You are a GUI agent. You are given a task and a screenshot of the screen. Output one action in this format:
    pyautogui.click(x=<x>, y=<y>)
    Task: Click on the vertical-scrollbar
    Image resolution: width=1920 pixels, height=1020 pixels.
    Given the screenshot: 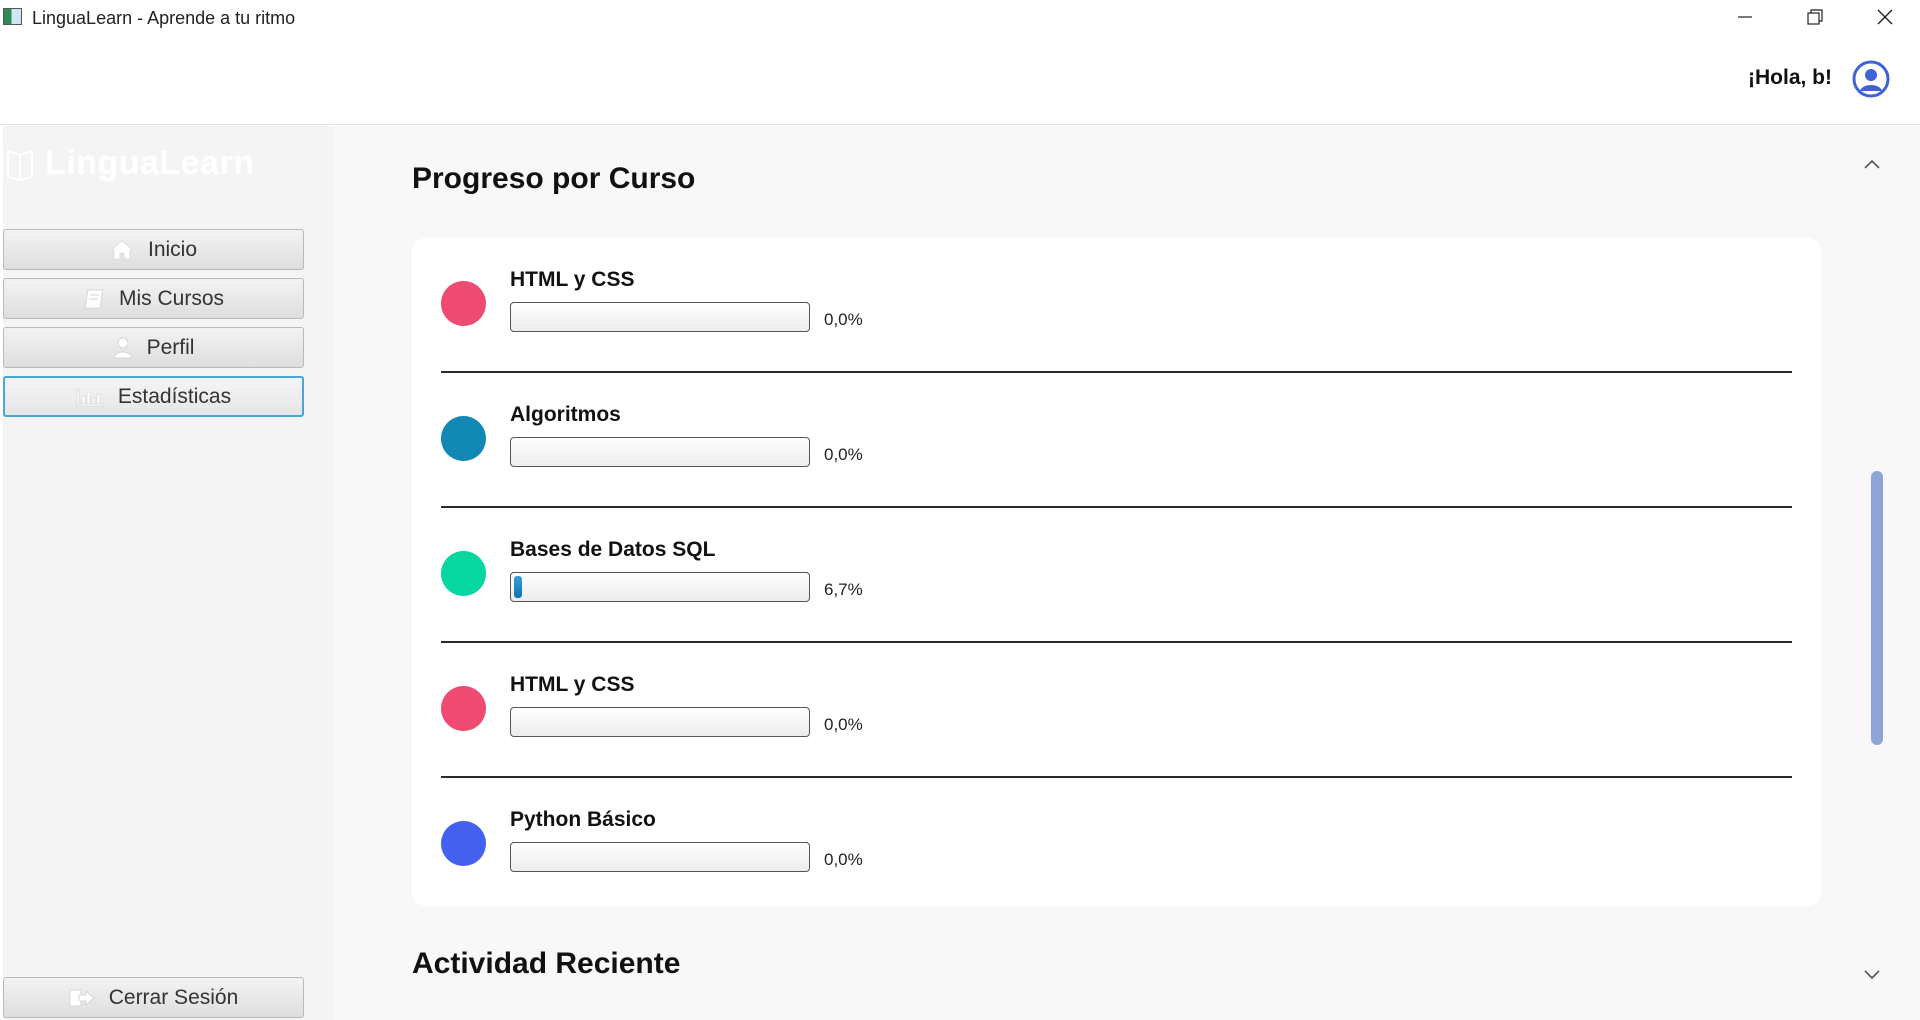 What is the action you would take?
    pyautogui.click(x=1877, y=608)
    